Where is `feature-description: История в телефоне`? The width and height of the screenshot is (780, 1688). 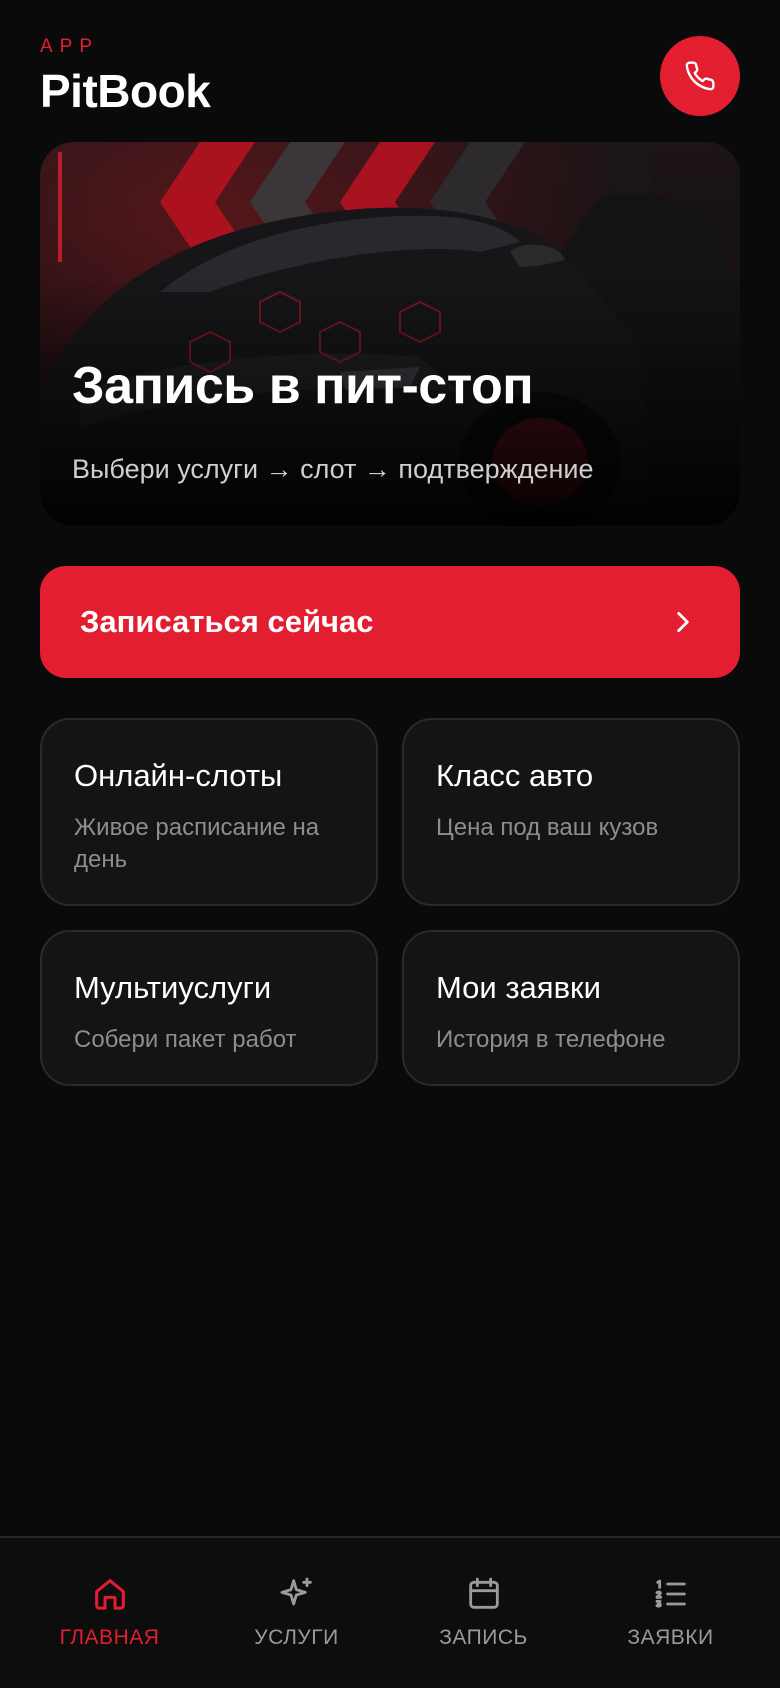 feature-description: История в телефоне is located at coordinates (551, 1039).